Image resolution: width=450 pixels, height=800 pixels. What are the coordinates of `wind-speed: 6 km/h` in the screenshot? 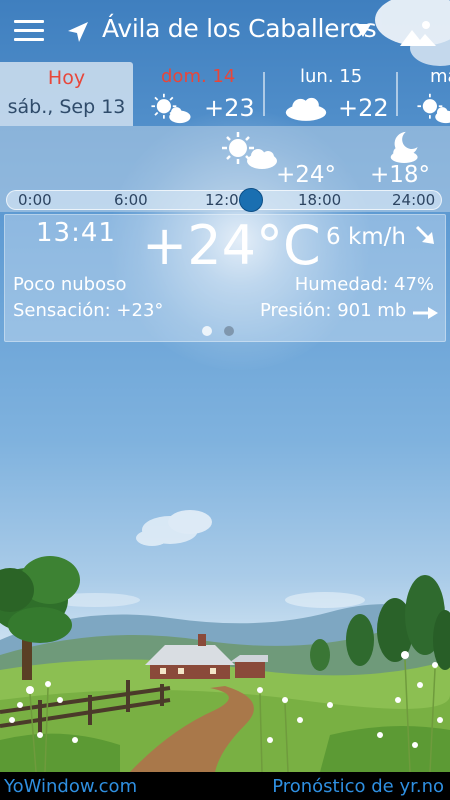 It's located at (366, 237).